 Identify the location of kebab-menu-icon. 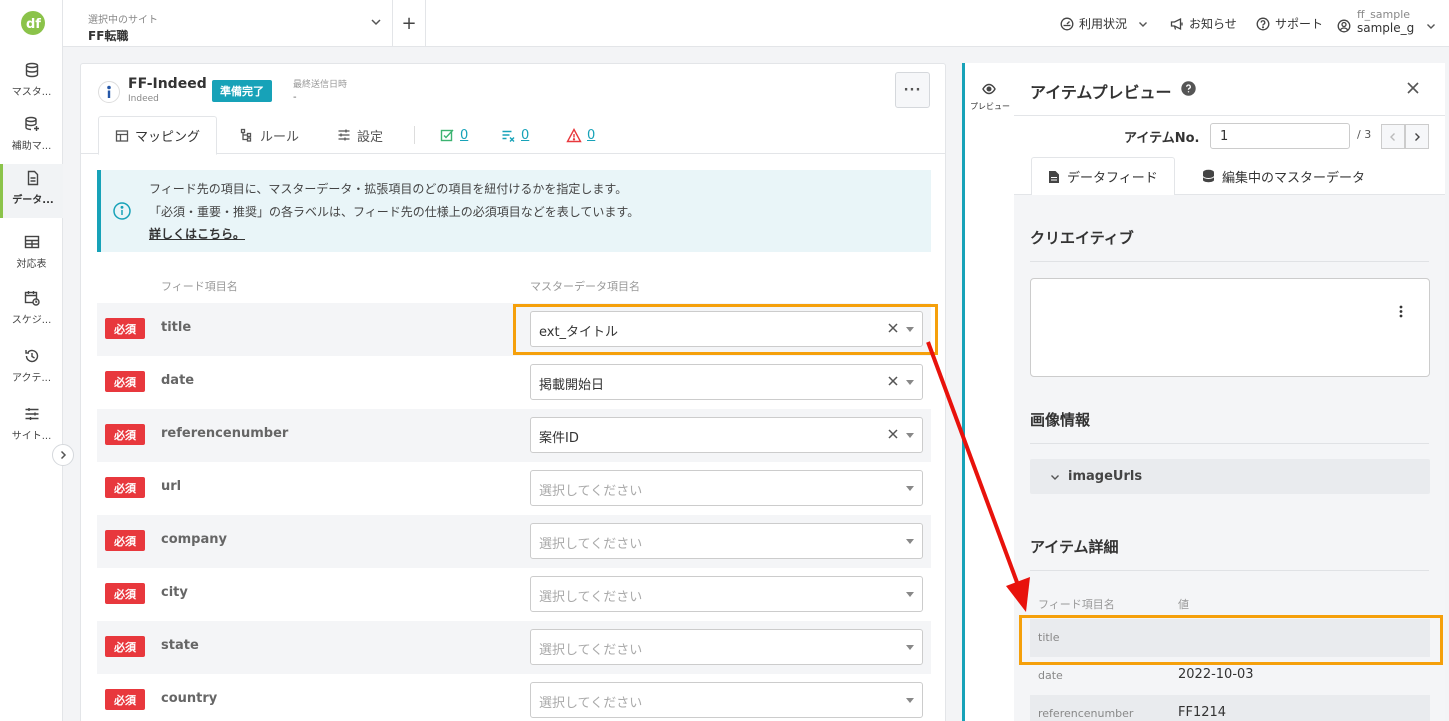
(1401, 311).